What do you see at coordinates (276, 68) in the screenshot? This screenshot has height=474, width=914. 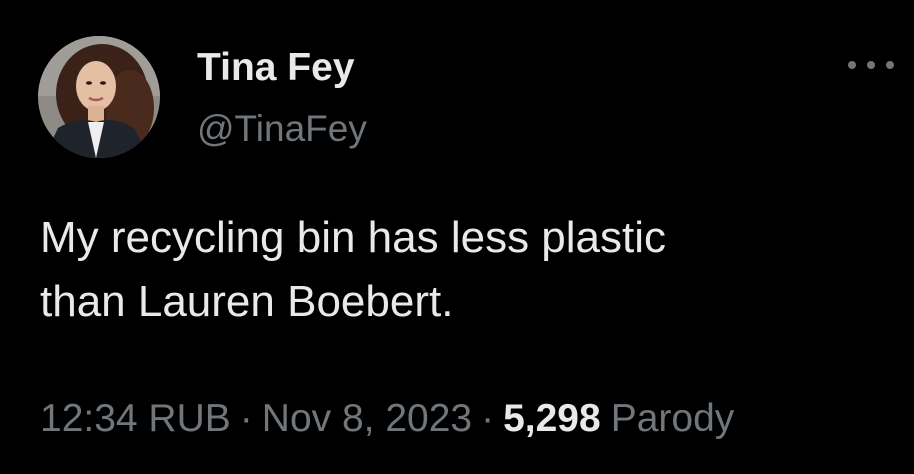 I see `author-display-name: Tina Fey` at bounding box center [276, 68].